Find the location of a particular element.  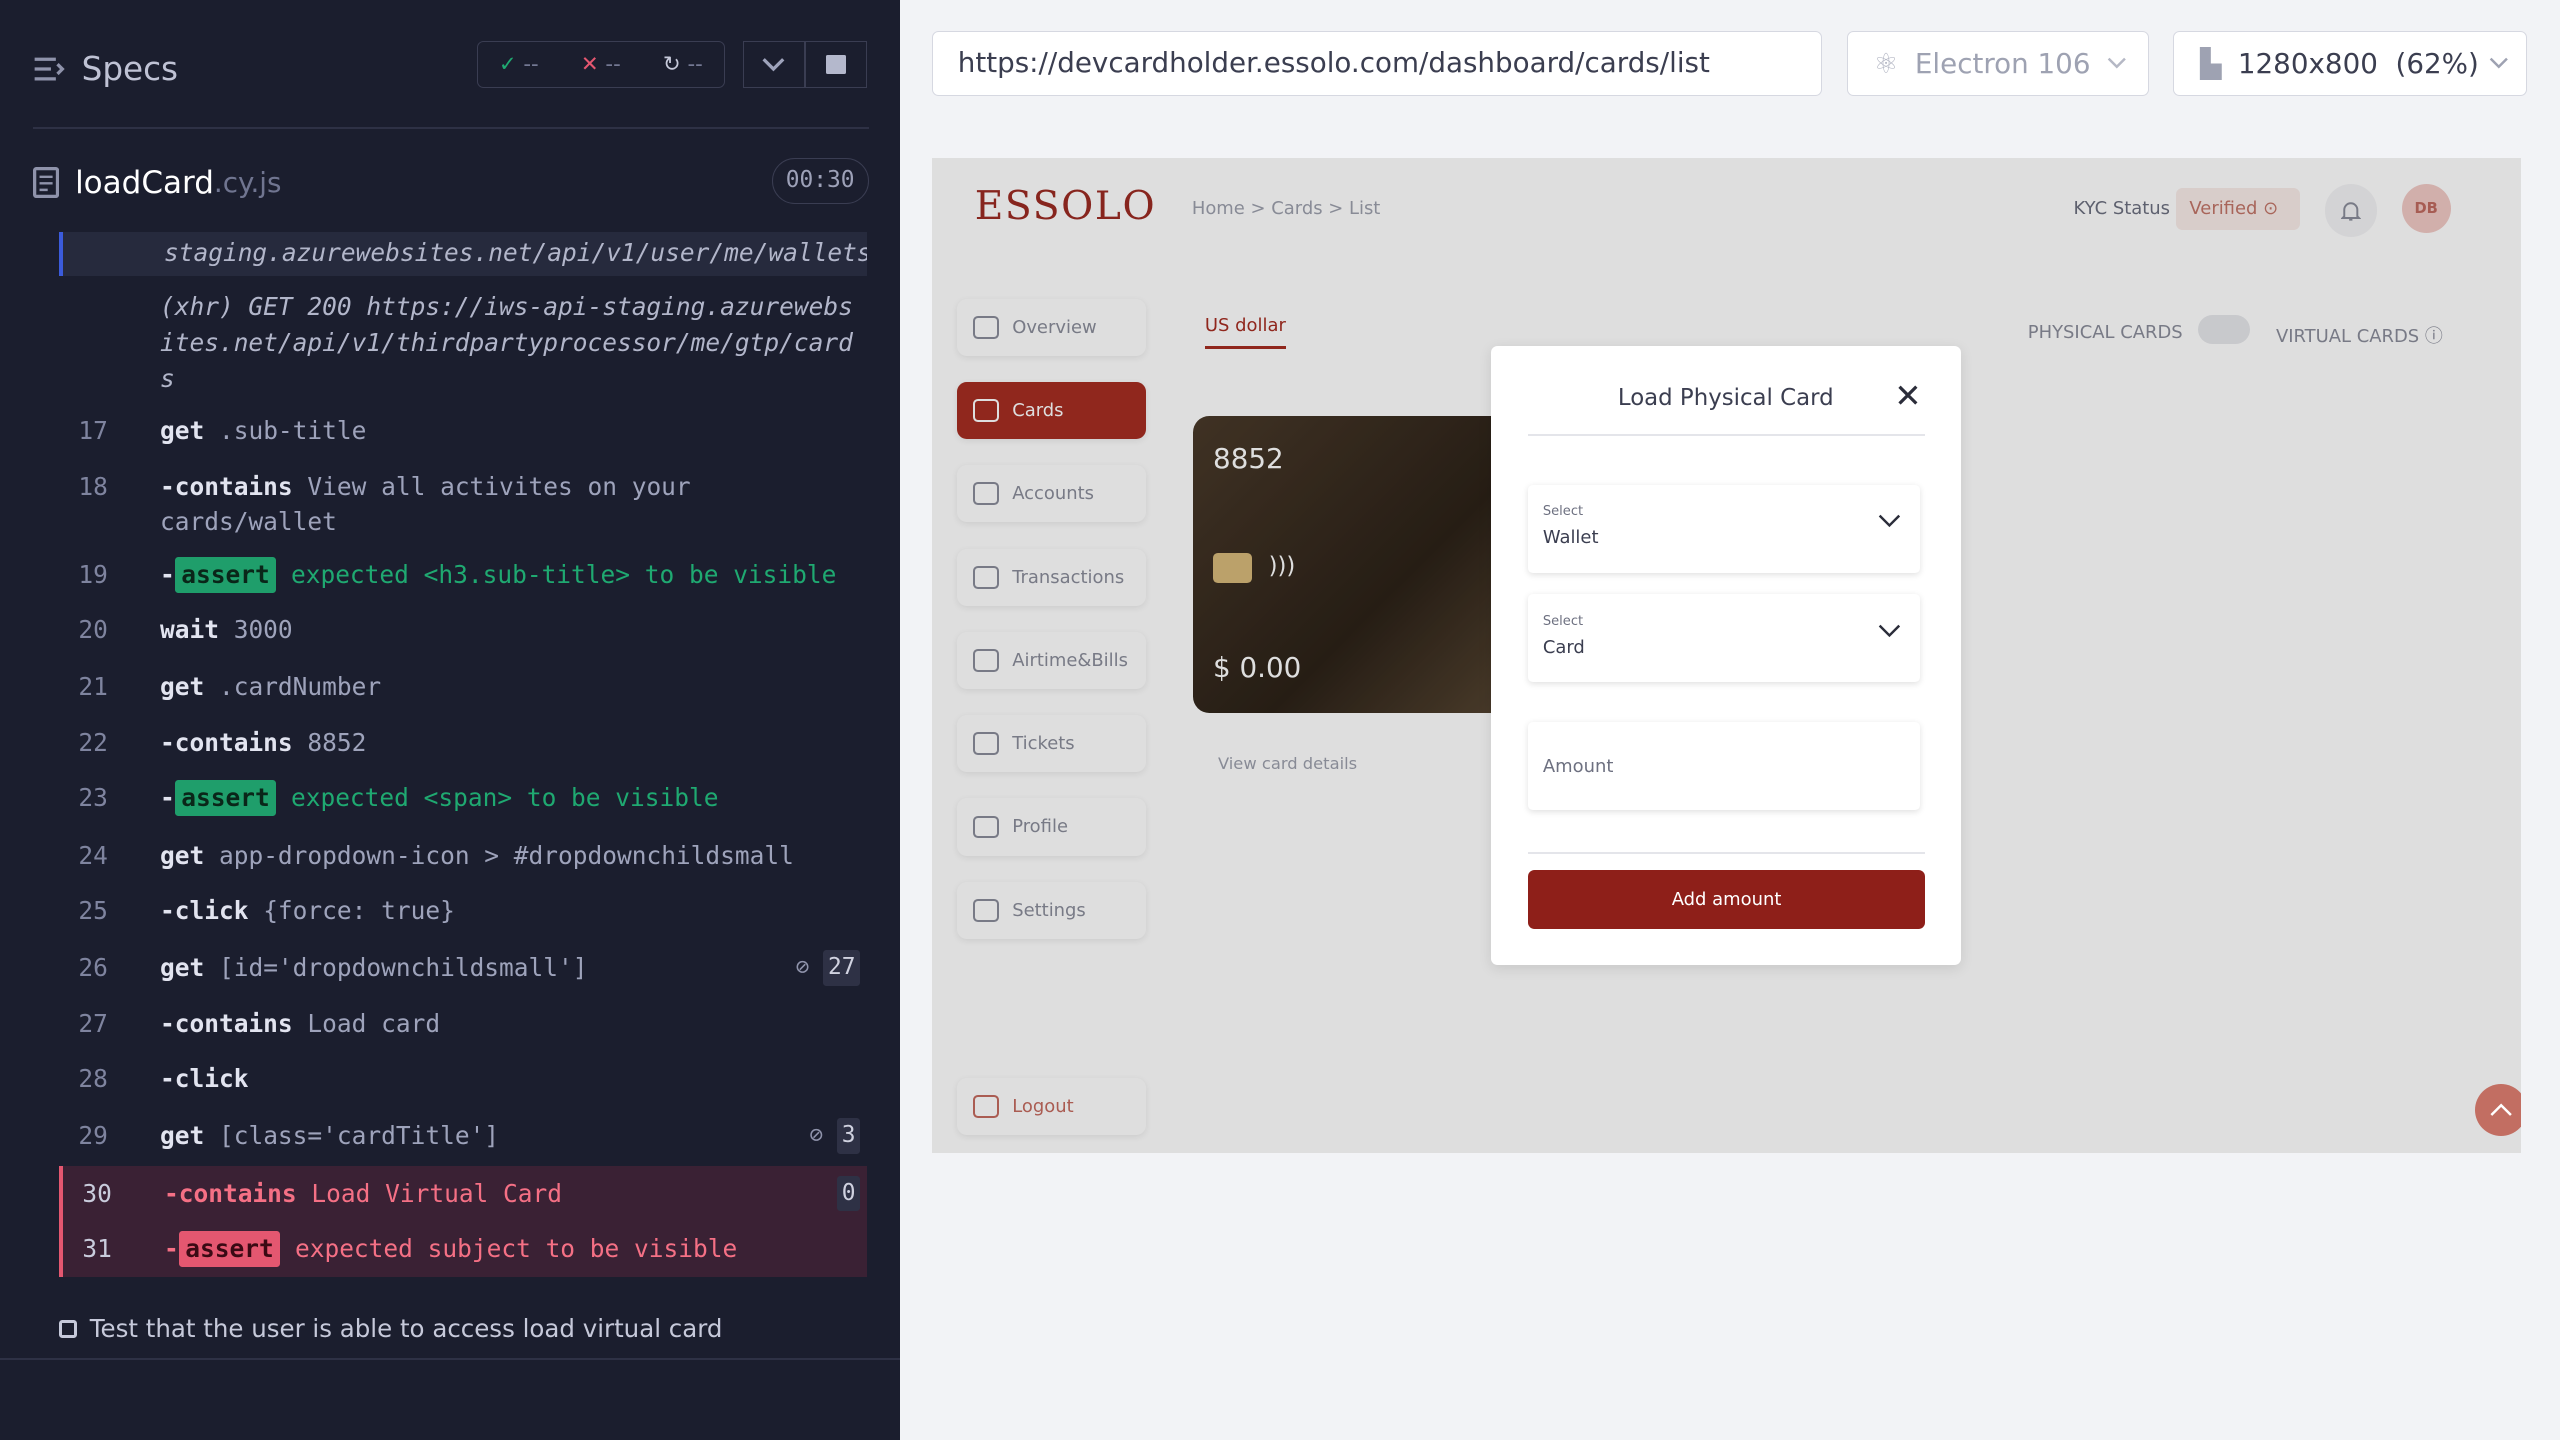

stop-icon is located at coordinates (836, 64).